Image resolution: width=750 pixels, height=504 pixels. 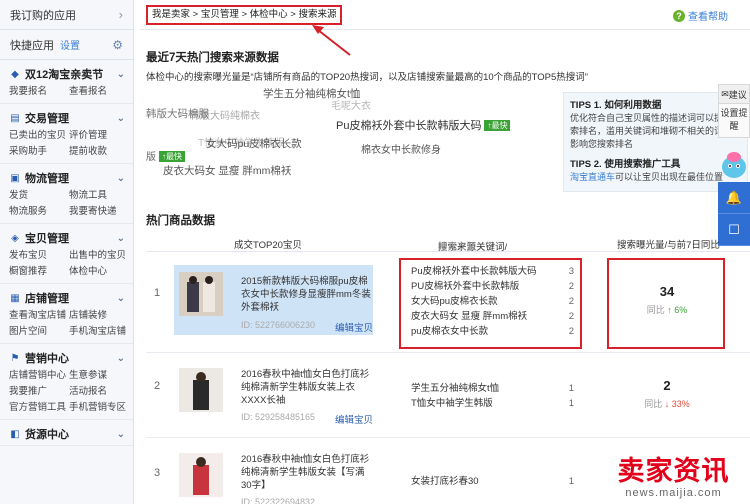 I want to click on sidebar-links: 发布宝贝 出售中的宝贝 橱窗推荐 体检中心, so click(x=67, y=264).